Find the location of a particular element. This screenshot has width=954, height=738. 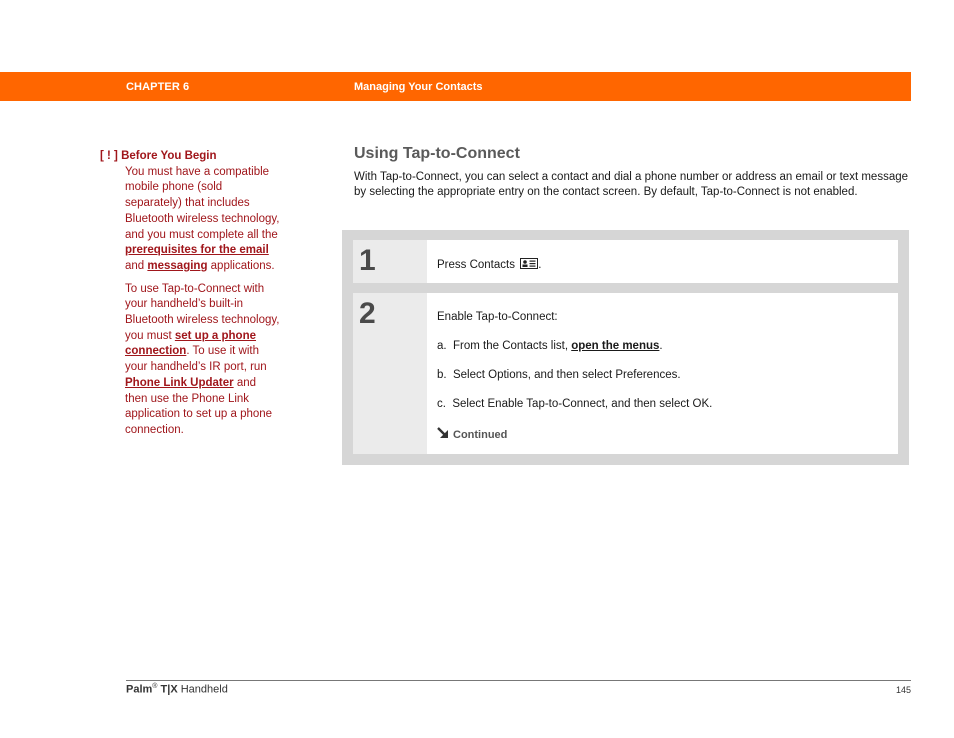

step-1: 1 Press Contacts . is located at coordinates (625, 261).